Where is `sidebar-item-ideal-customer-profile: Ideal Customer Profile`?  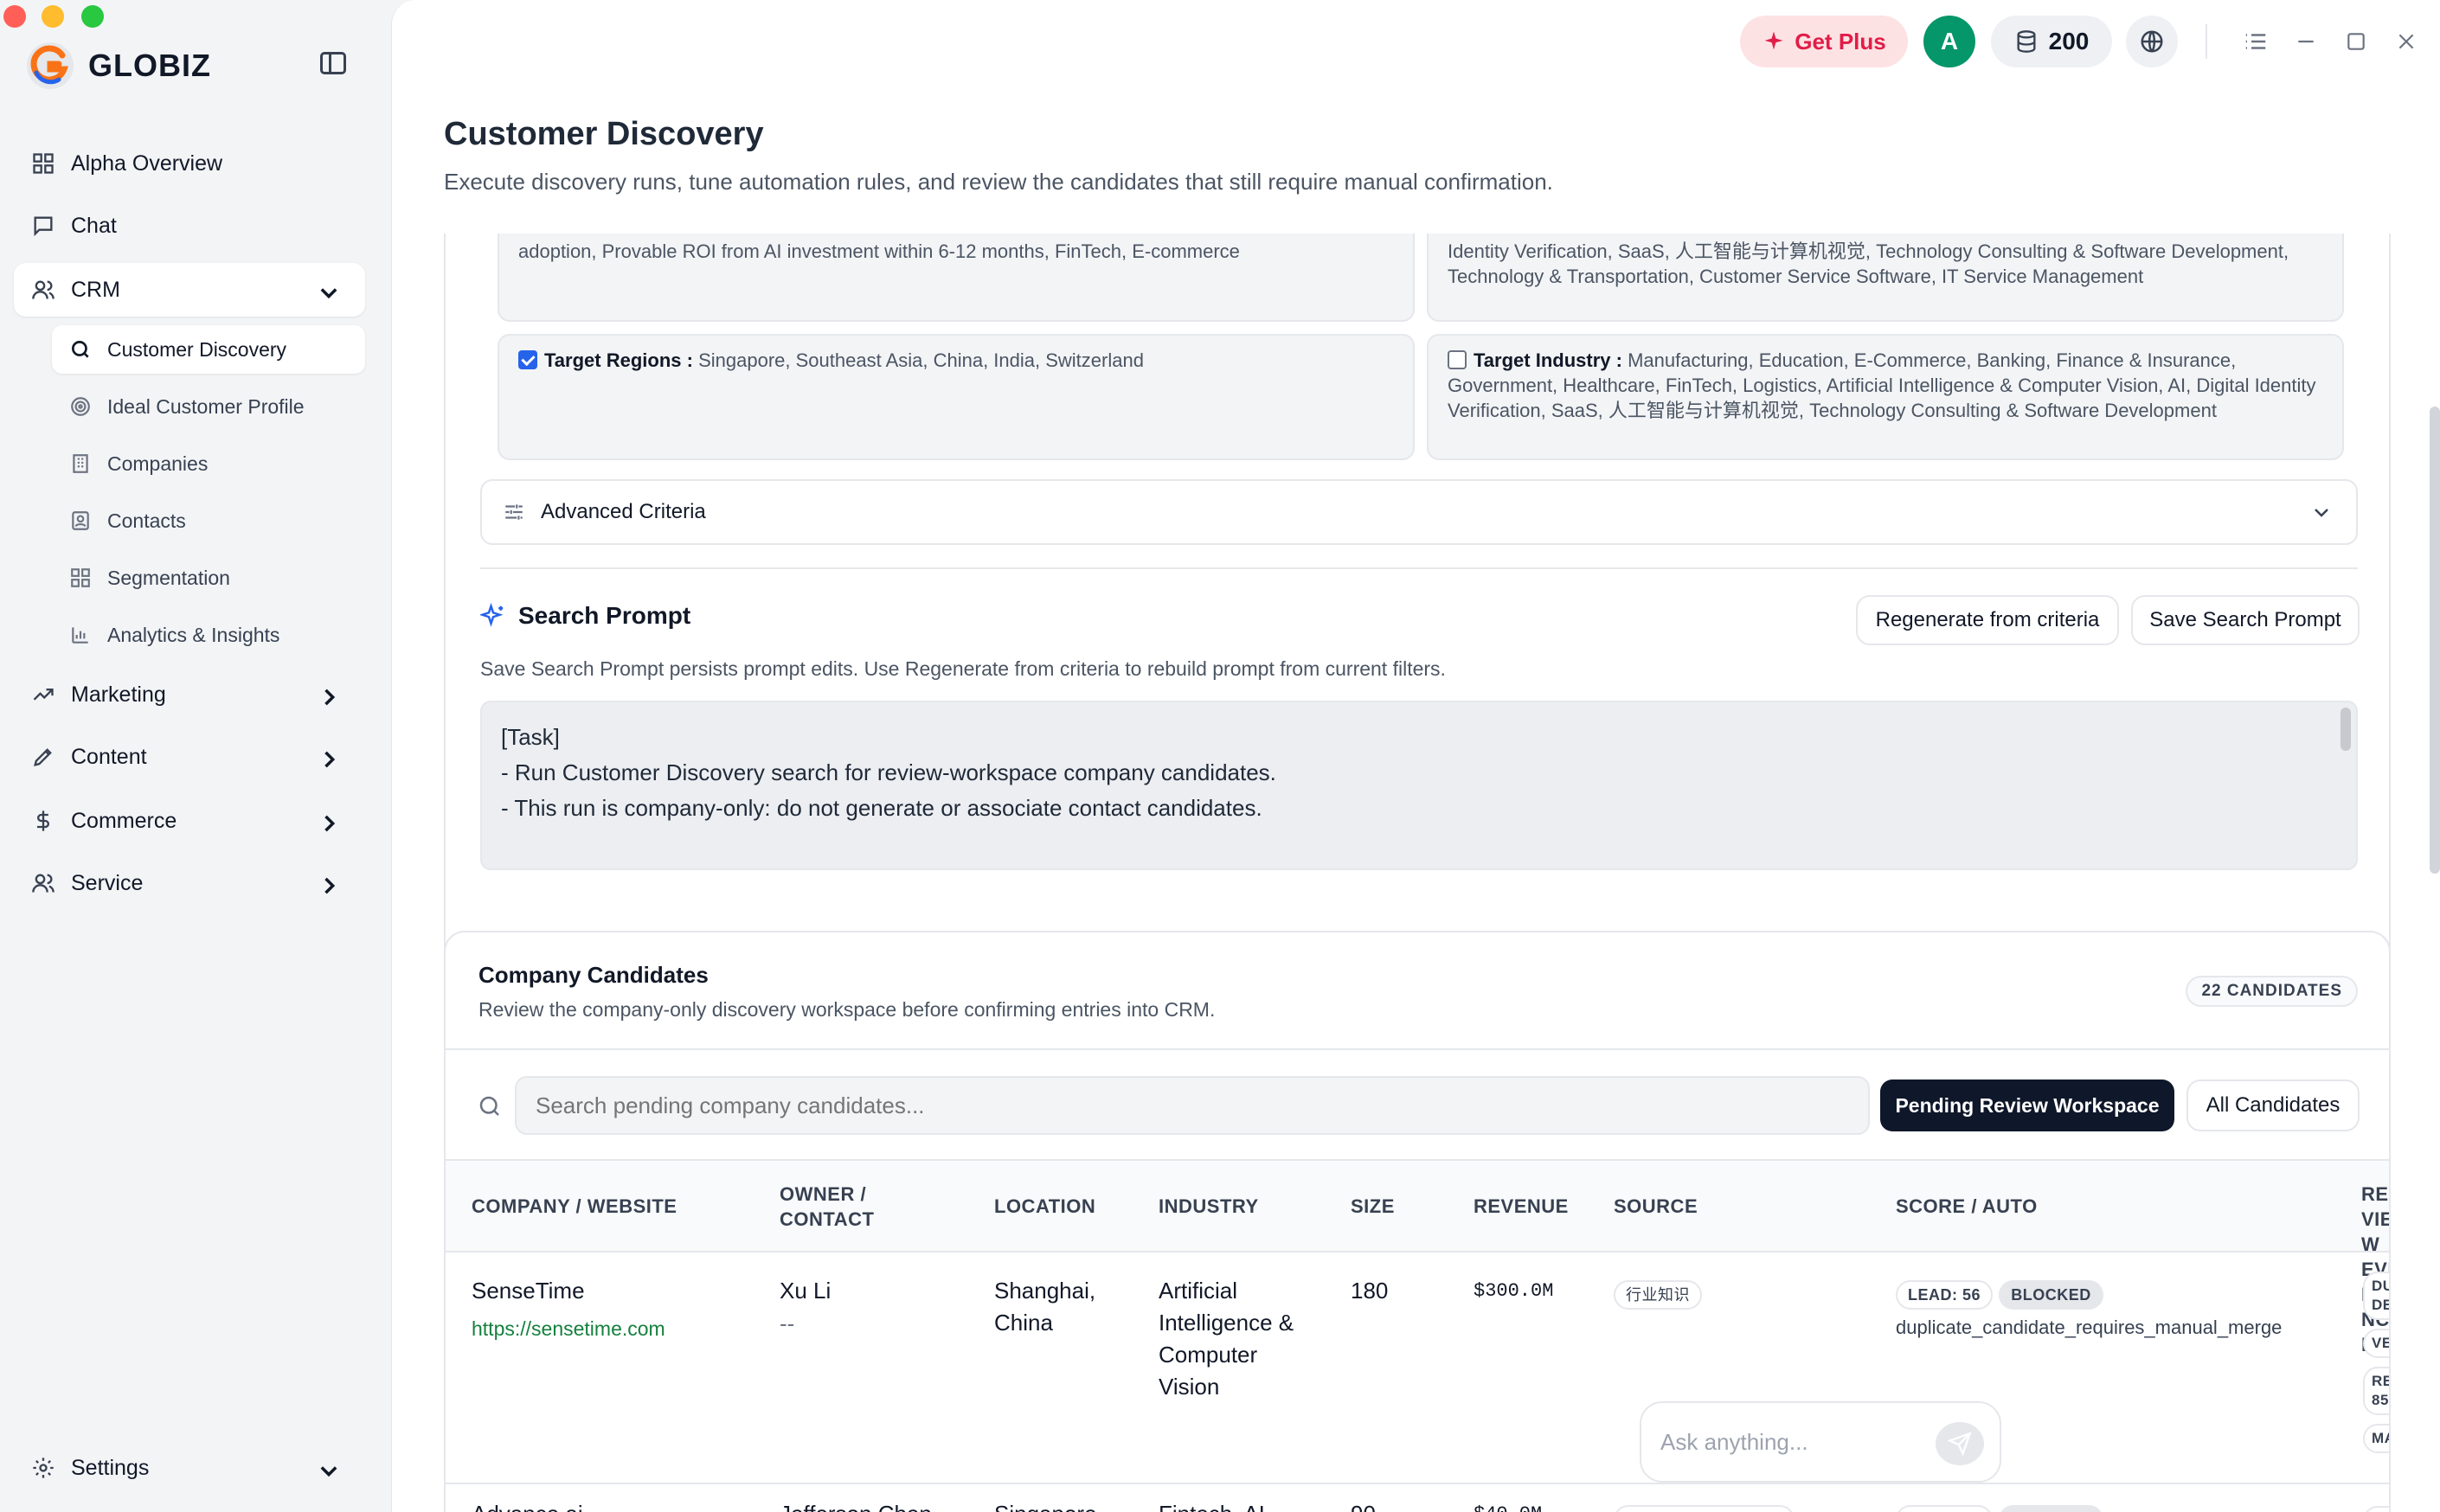
sidebar-item-ideal-customer-profile: Ideal Customer Profile is located at coordinates (209, 406).